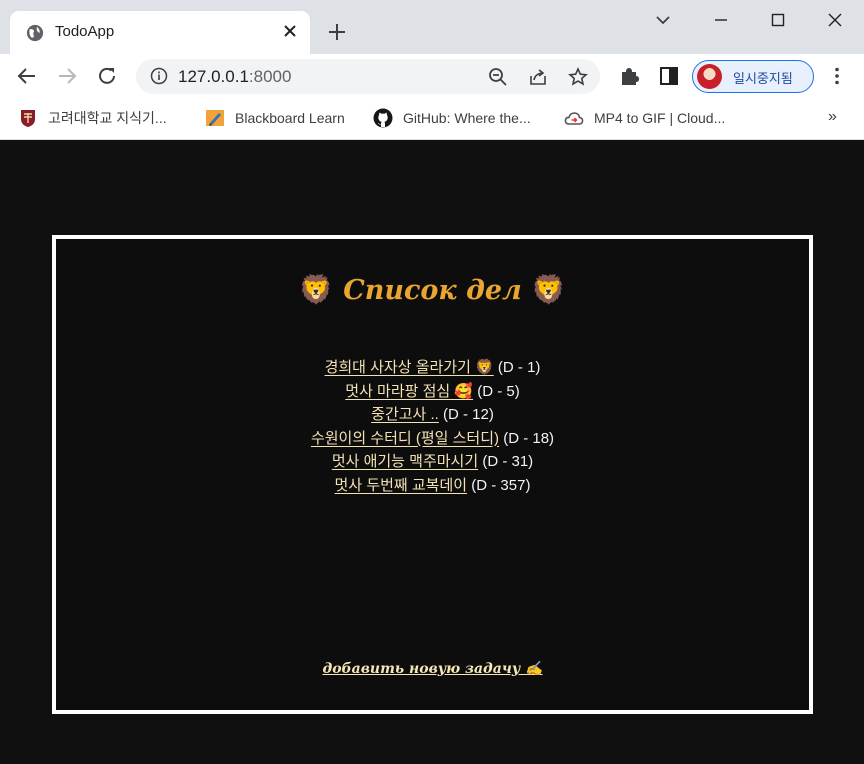  What do you see at coordinates (383, 118) in the screenshot?
I see `github-icon` at bounding box center [383, 118].